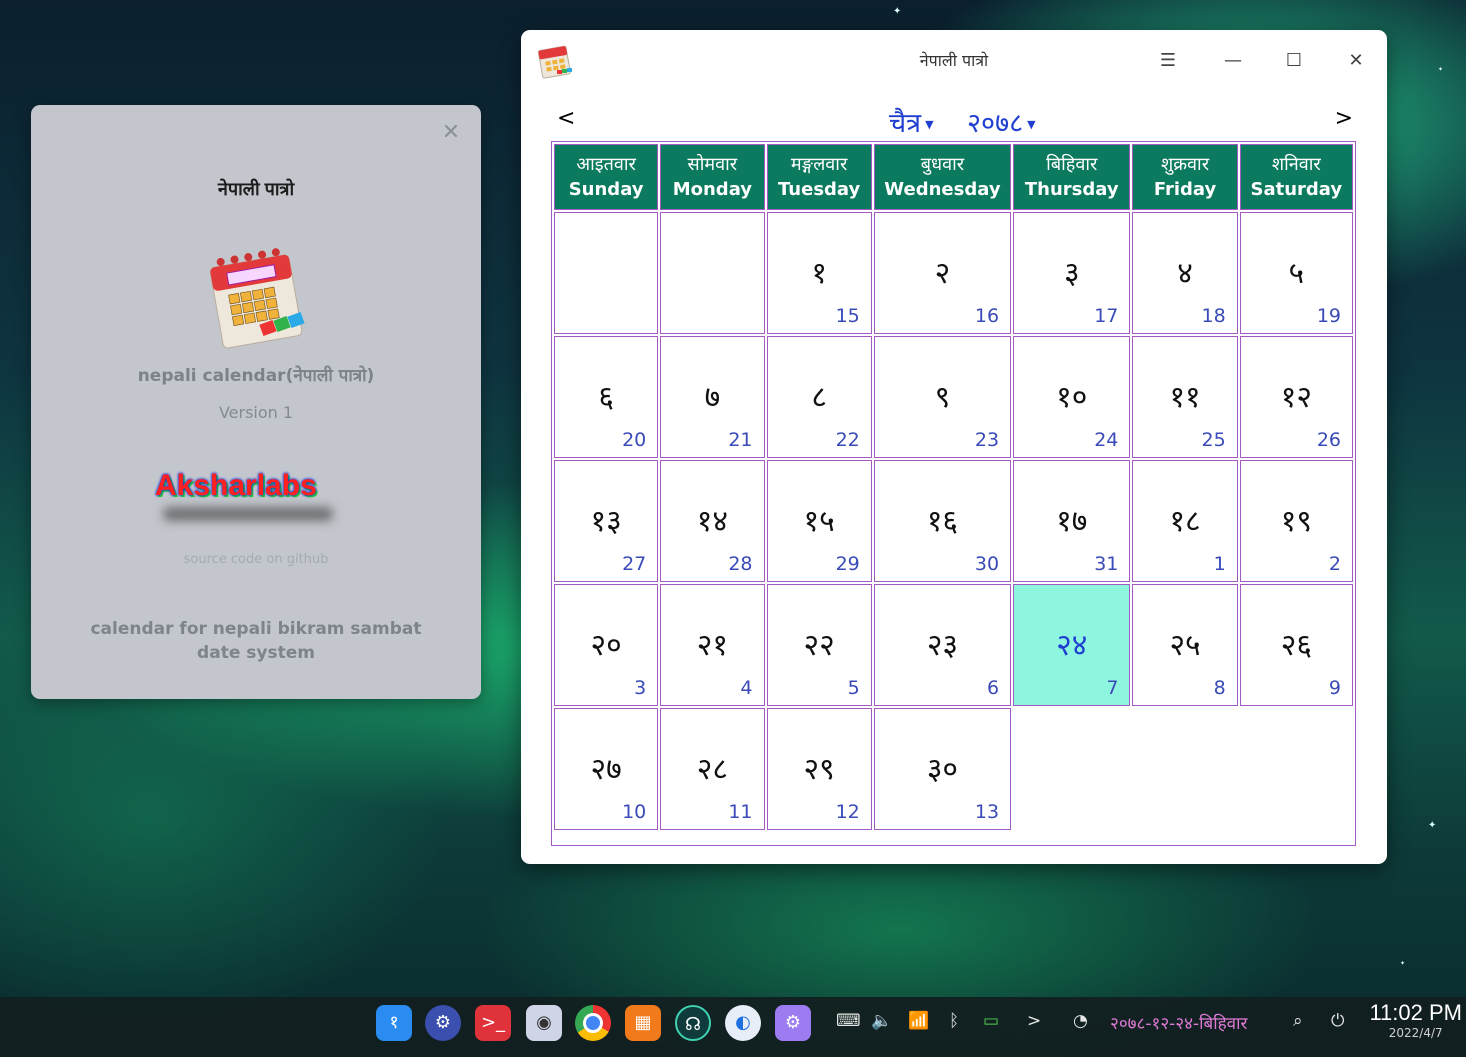 The width and height of the screenshot is (1466, 1057). Describe the element at coordinates (394, 1023) in the screenshot. I see `calendar-launcher-icon: १` at that location.